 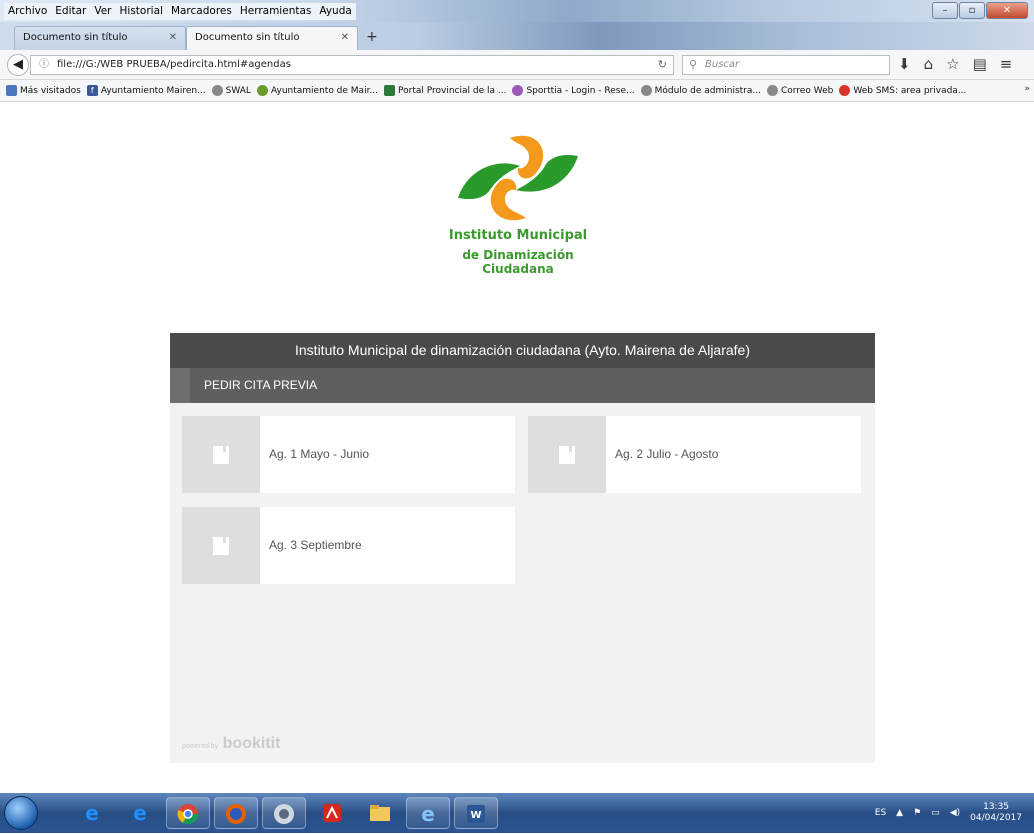 I want to click on tab-2-label: Documento sin título, so click(x=247, y=37).